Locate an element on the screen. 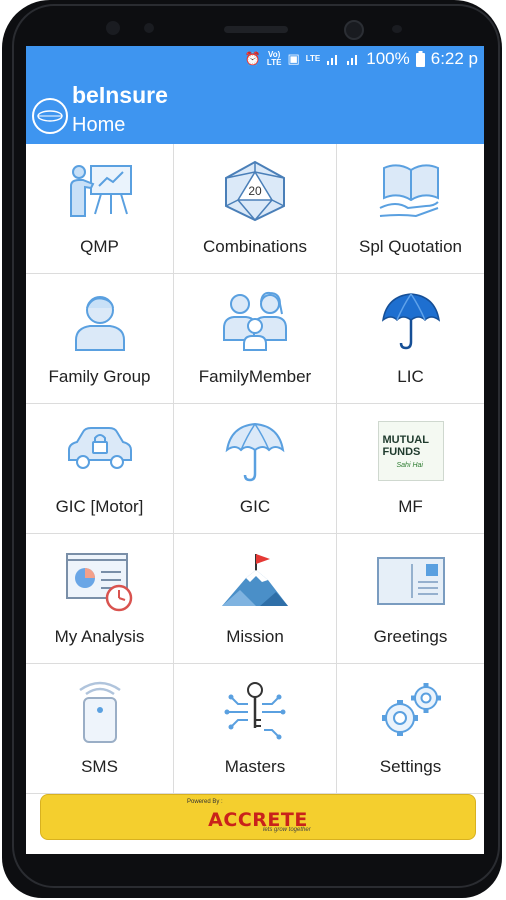 The image size is (506, 900). family-icon is located at coordinates (255, 321).